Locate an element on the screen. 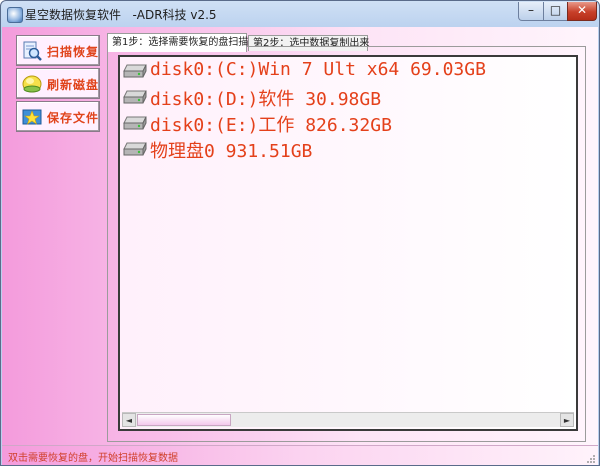 The width and height of the screenshot is (600, 466). refresh-disk-button: 刷新磁盘 is located at coordinates (58, 83).